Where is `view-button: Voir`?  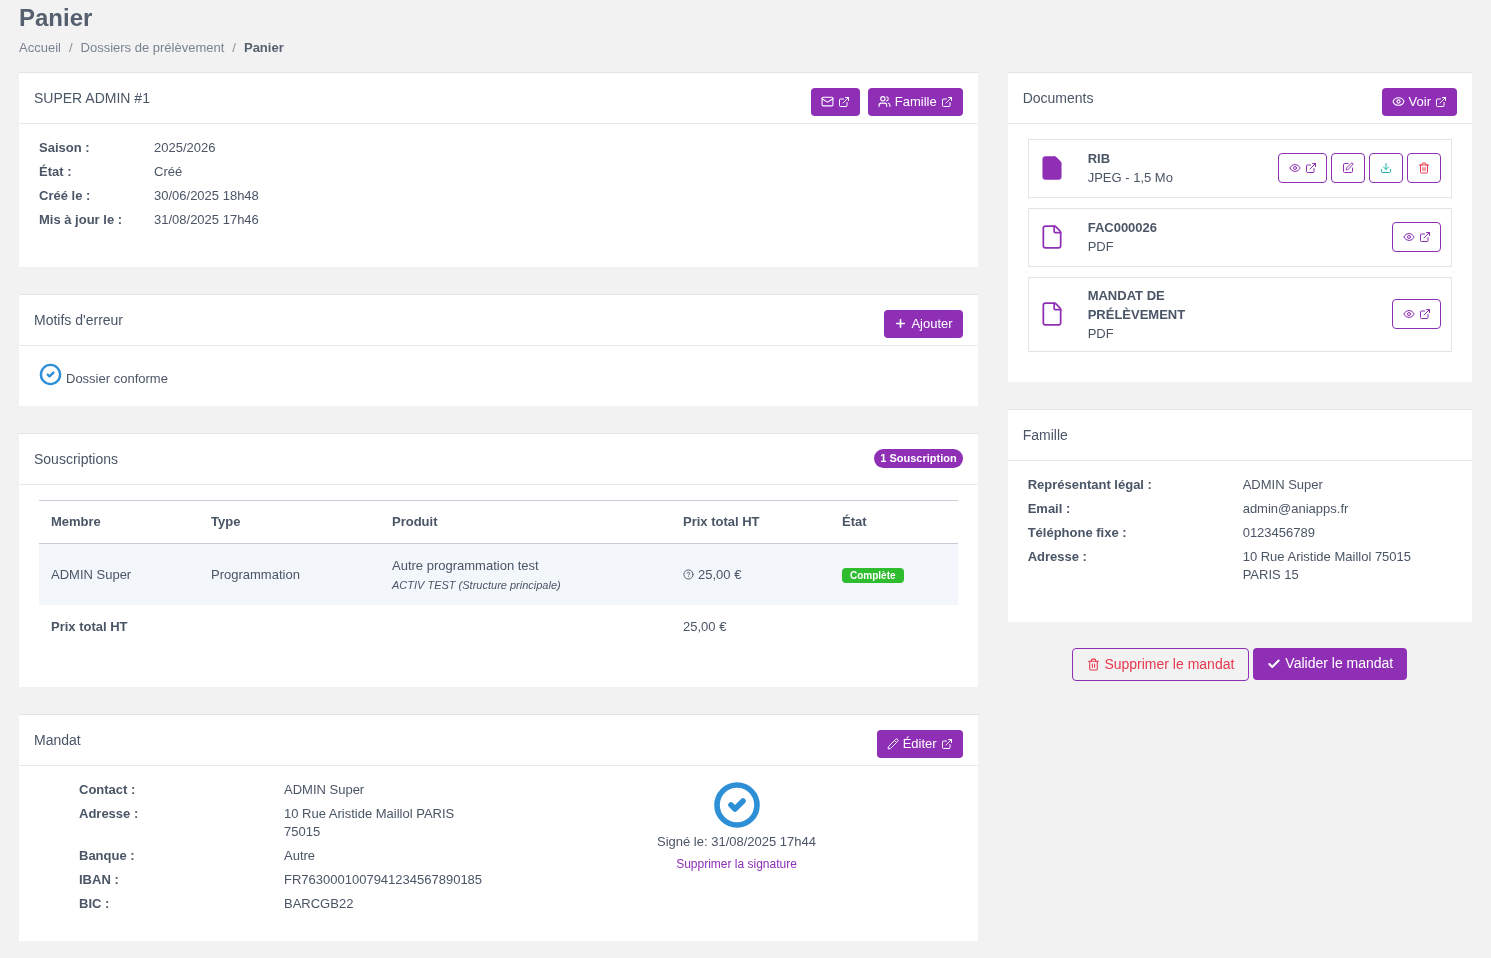
view-button: Voir is located at coordinates (1419, 101).